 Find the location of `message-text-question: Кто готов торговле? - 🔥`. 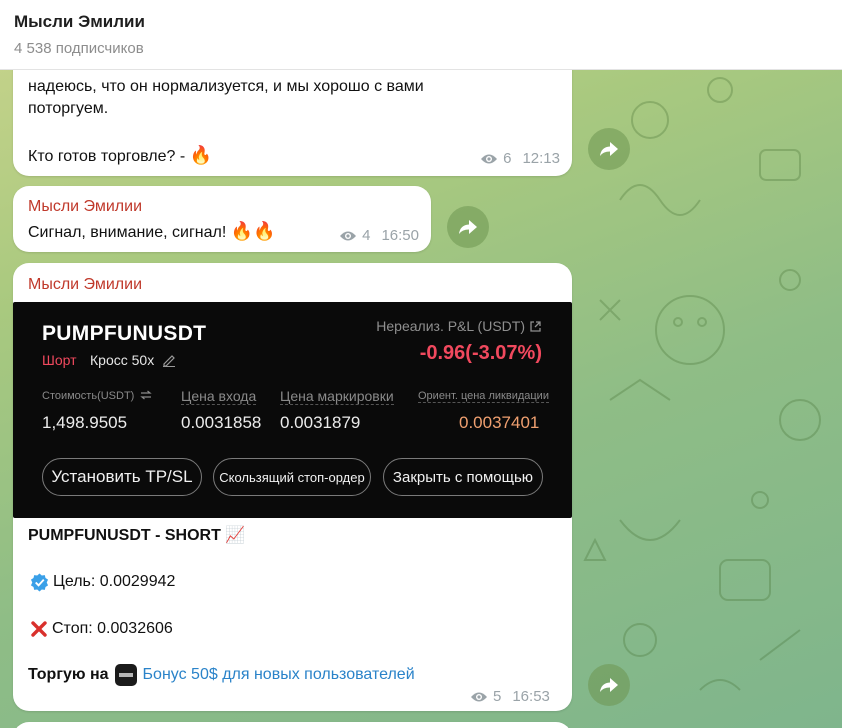

message-text-question: Кто готов торговле? - 🔥 is located at coordinates (120, 156).